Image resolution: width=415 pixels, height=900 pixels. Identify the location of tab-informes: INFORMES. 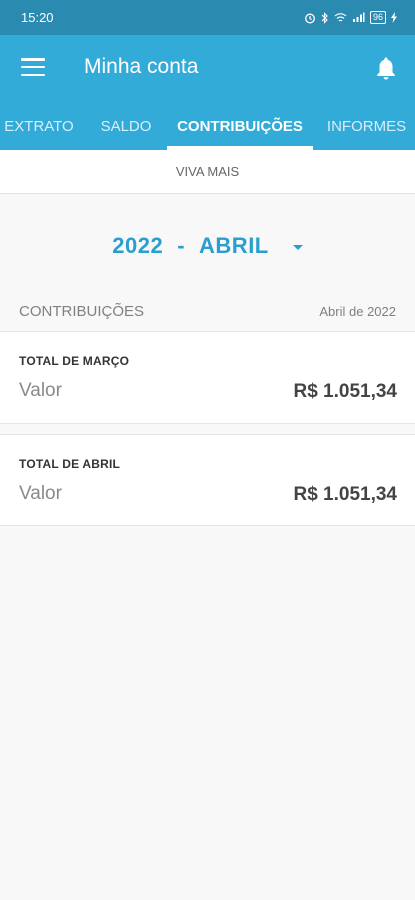
(366, 126).